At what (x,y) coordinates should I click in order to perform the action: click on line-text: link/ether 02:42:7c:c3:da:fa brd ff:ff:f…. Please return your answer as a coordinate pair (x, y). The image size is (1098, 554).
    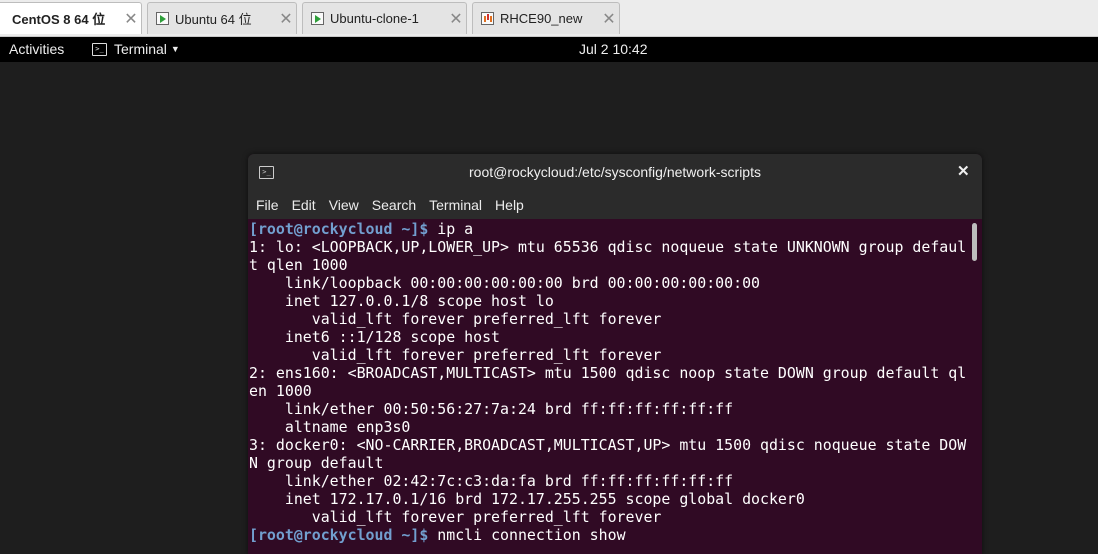
    Looking at the image, I should click on (491, 481).